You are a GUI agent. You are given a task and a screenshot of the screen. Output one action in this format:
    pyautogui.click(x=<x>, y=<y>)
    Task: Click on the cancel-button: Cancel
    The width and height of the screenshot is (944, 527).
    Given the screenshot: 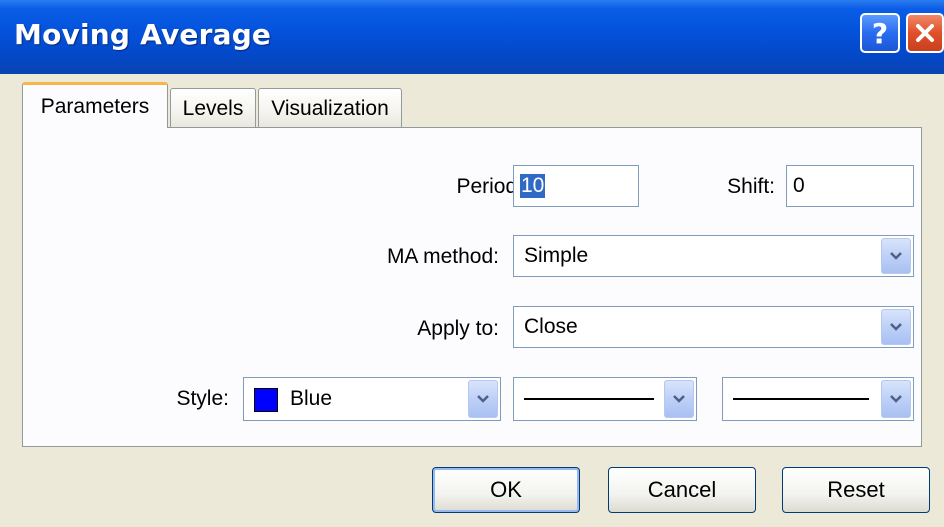 What is the action you would take?
    pyautogui.click(x=682, y=490)
    